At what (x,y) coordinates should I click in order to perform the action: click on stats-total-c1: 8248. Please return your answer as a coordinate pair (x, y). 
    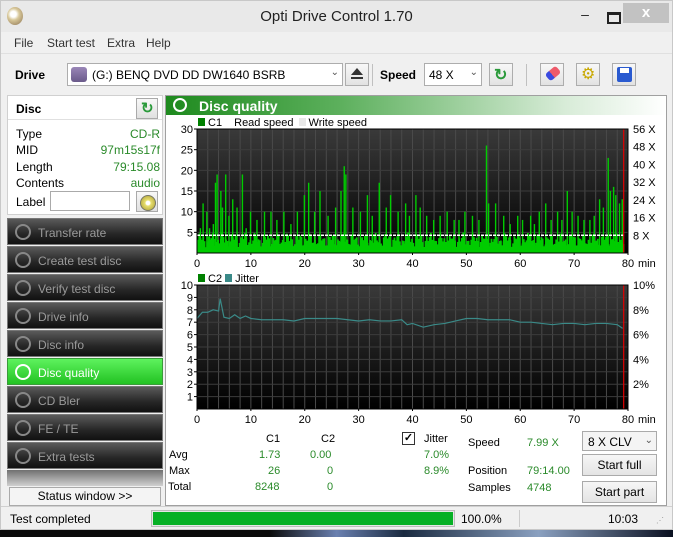
    Looking at the image, I should click on (267, 487).